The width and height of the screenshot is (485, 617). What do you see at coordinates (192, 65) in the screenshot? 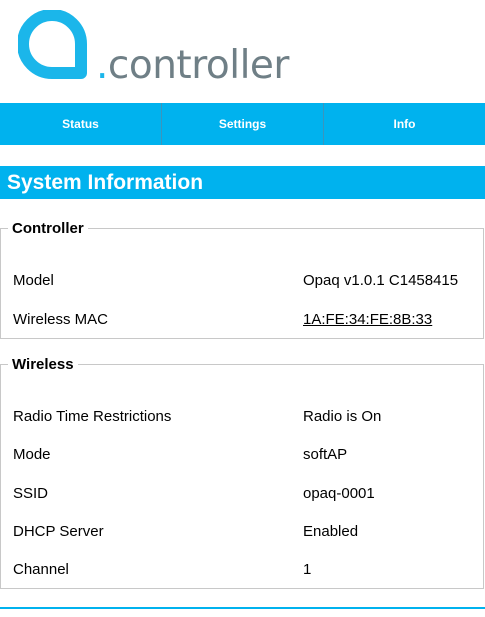
I see `logo-wordmark: .controller` at bounding box center [192, 65].